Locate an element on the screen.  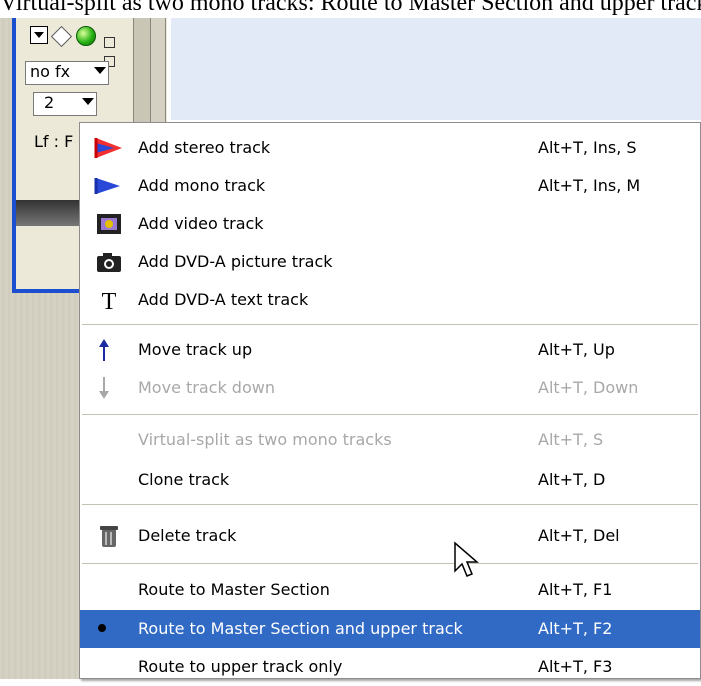
menu-item-shortcut: Alt+T, S is located at coordinates (571, 439).